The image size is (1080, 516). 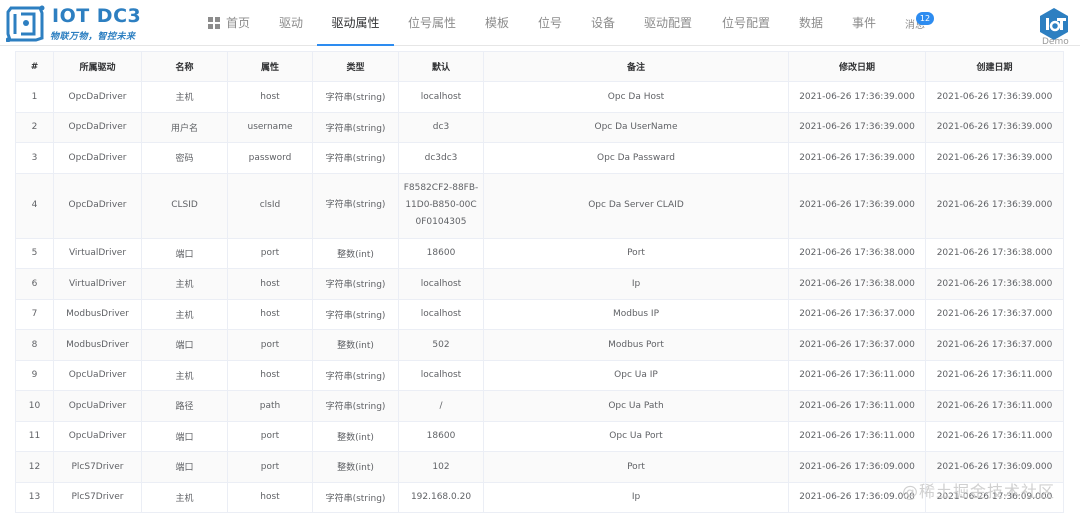 I want to click on user-name: Demo, so click(x=1055, y=42).